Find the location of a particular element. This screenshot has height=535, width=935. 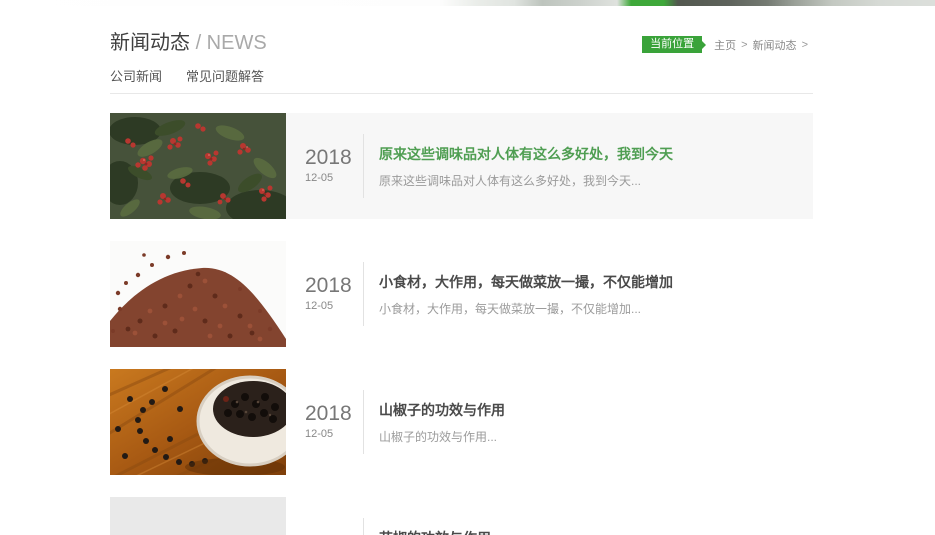

news-thumbnail-peppercorn-pile is located at coordinates (198, 294).